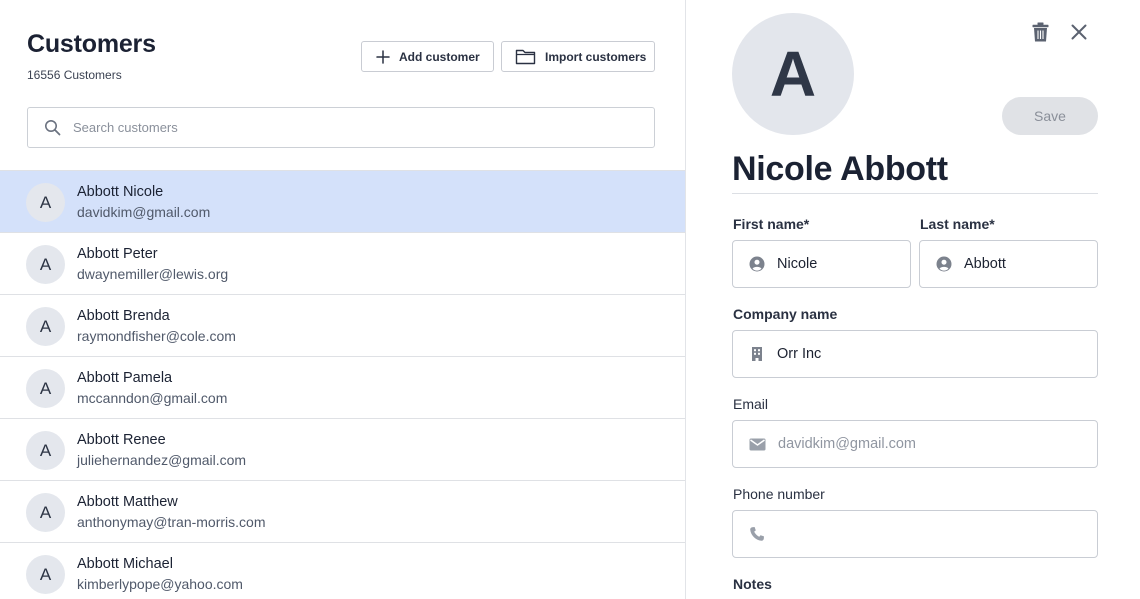 This screenshot has width=1140, height=599. I want to click on customer-row: A Abbott Michael kimberlypope@yahoo.com, so click(342, 571).